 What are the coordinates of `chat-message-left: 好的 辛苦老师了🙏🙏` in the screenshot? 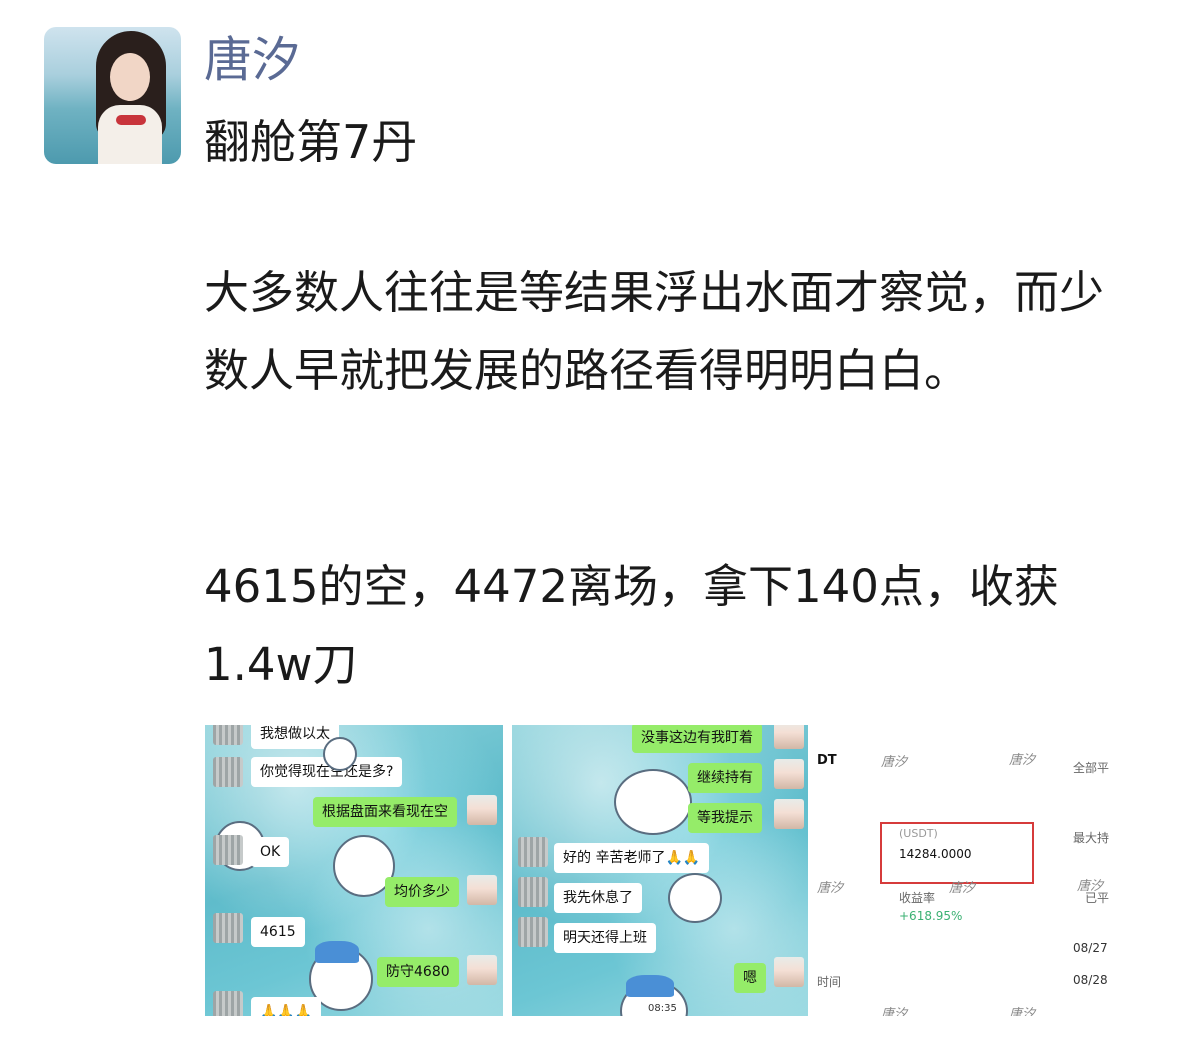 It's located at (632, 858).